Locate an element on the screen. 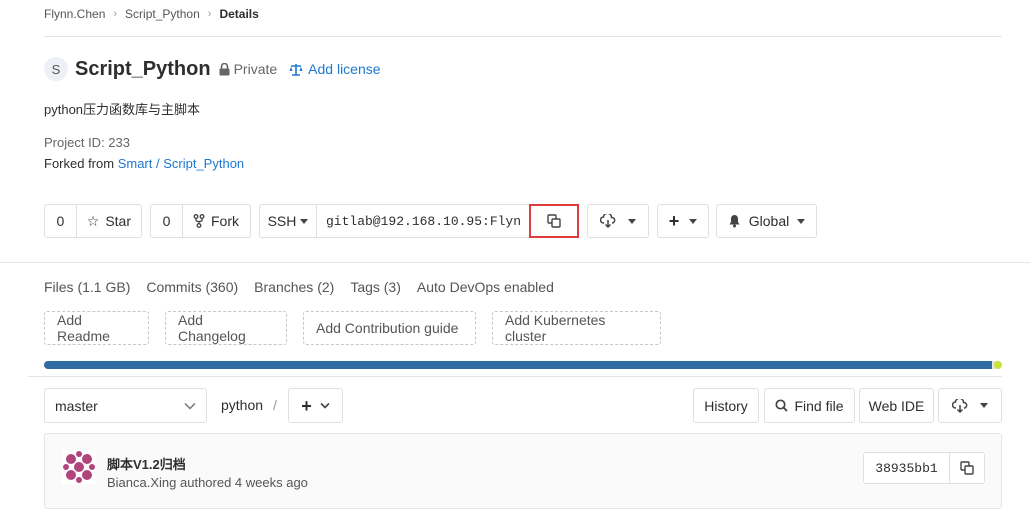 This screenshot has width=1030, height=520. find-file-label: Find file is located at coordinates (819, 405).